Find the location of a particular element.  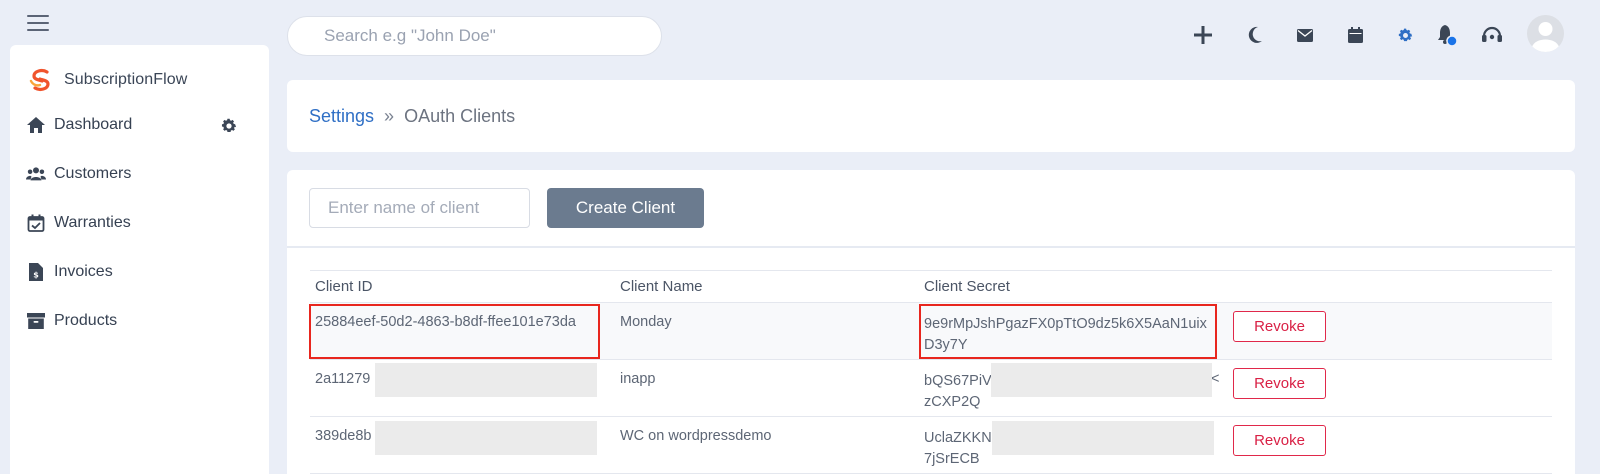

column-header-client-secret: Client Secret is located at coordinates (967, 286).